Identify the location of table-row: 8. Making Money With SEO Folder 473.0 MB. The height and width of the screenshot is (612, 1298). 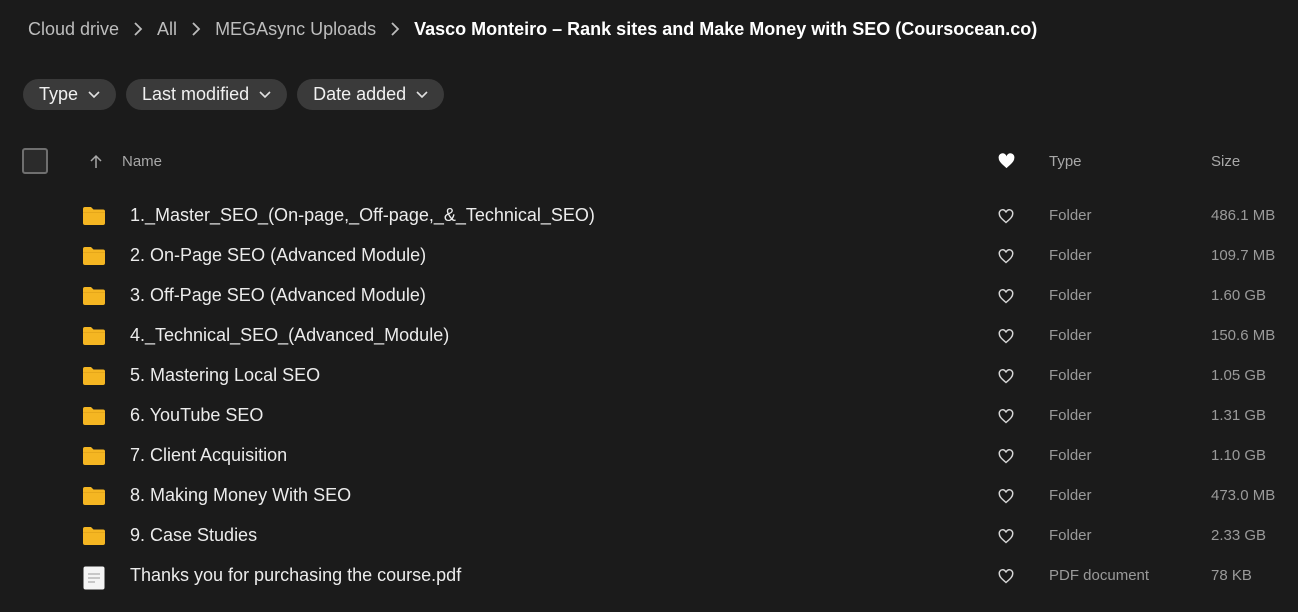
(649, 496).